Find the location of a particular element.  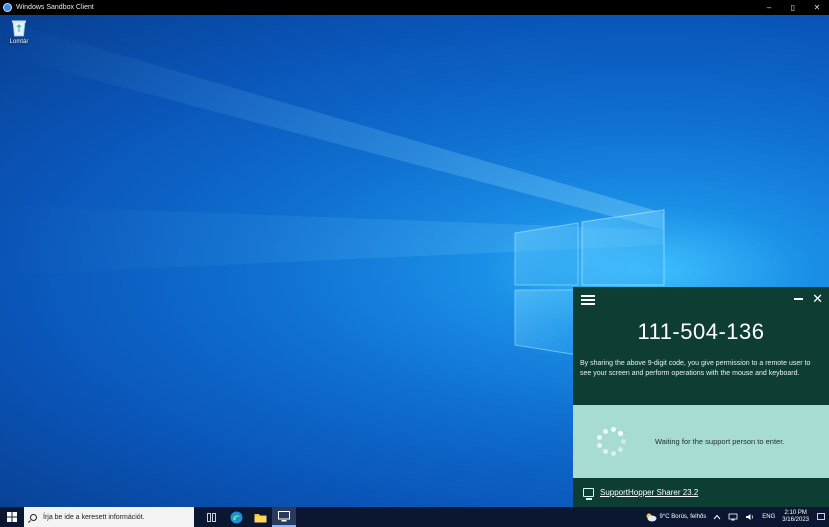

task-view-icon is located at coordinates (211, 517).